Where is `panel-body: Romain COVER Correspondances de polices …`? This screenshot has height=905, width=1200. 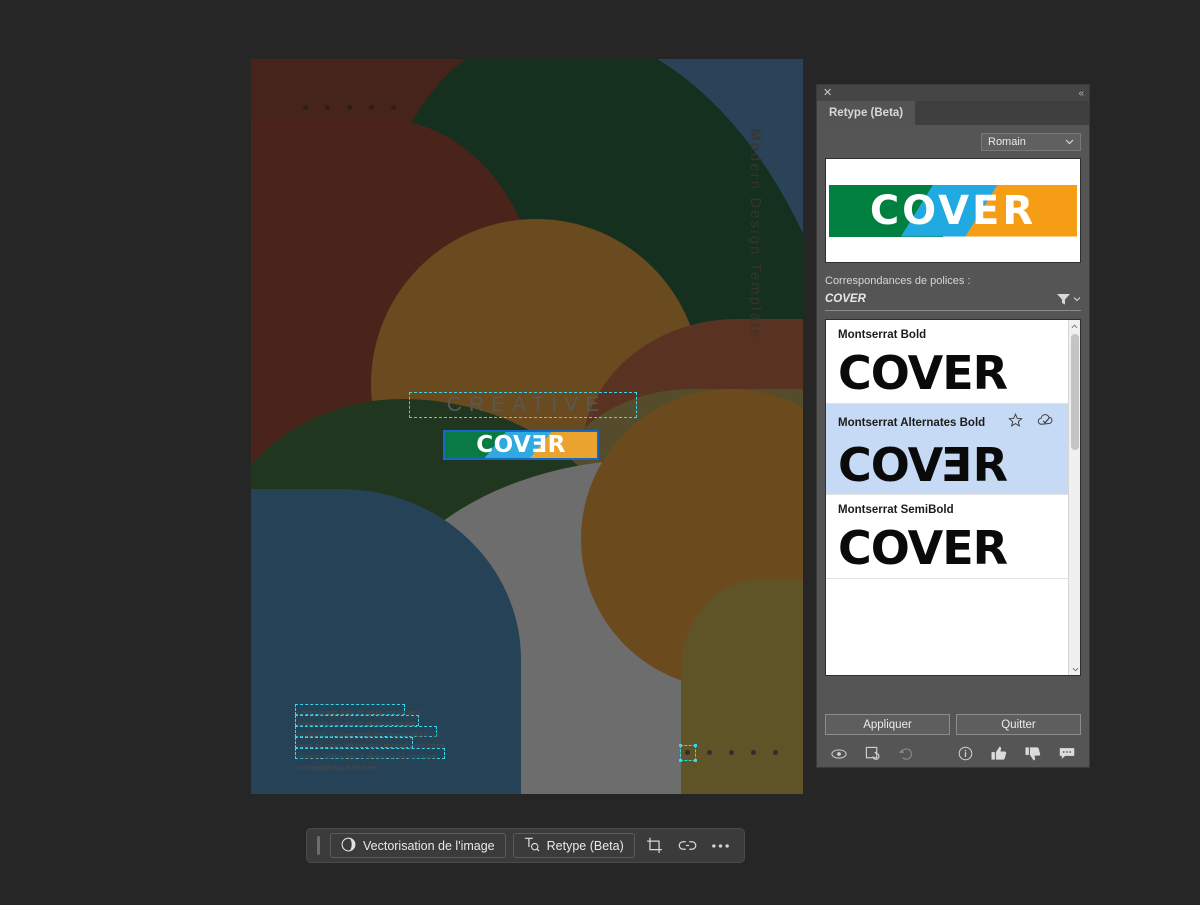
panel-body: Romain COVER Correspondances de polices … is located at coordinates (953, 415).